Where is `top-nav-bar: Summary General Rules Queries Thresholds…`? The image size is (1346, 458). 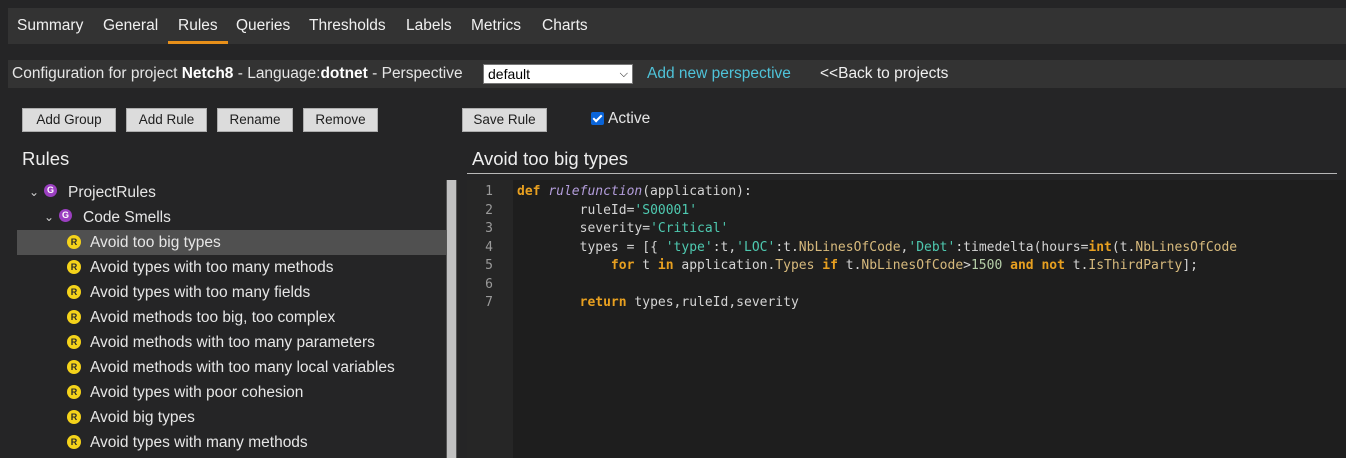 top-nav-bar: Summary General Rules Queries Thresholds… is located at coordinates (677, 26).